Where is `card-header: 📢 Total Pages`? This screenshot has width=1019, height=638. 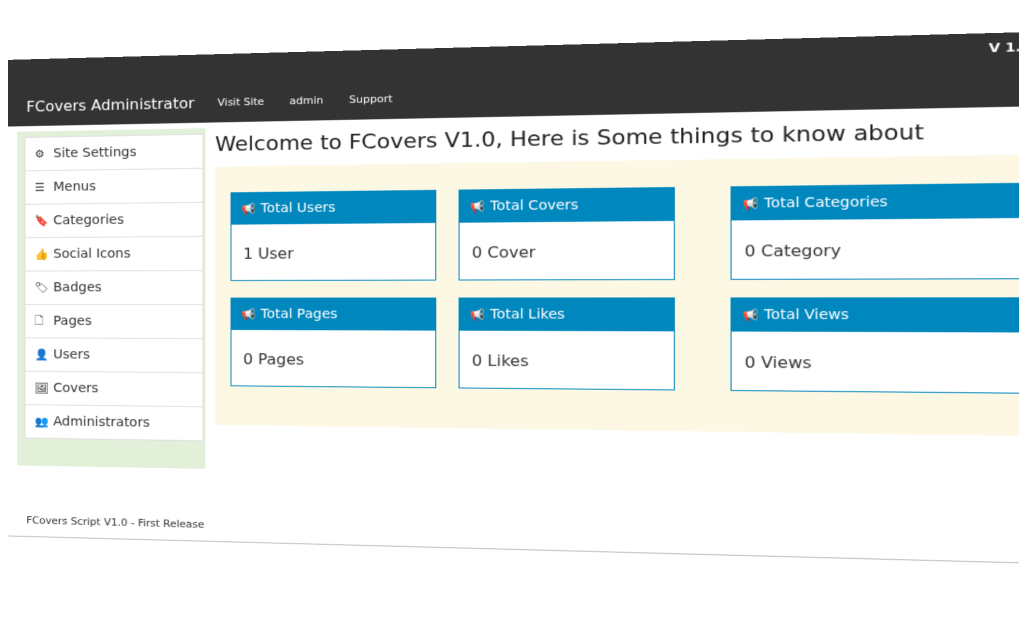
card-header: 📢 Total Pages is located at coordinates (333, 314).